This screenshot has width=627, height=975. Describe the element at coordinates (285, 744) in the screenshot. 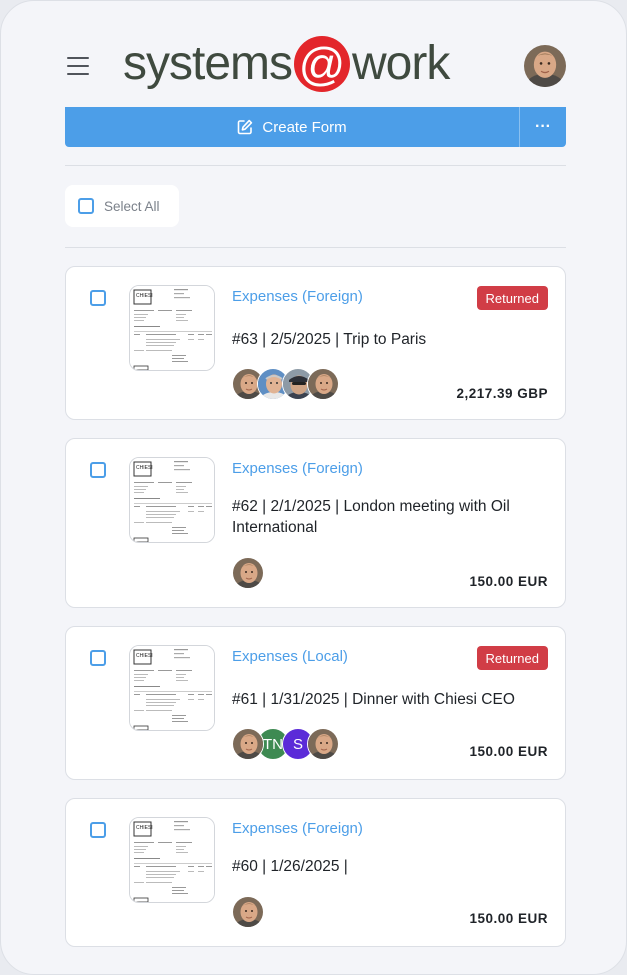

I see `approver-avatars: TN S` at that location.